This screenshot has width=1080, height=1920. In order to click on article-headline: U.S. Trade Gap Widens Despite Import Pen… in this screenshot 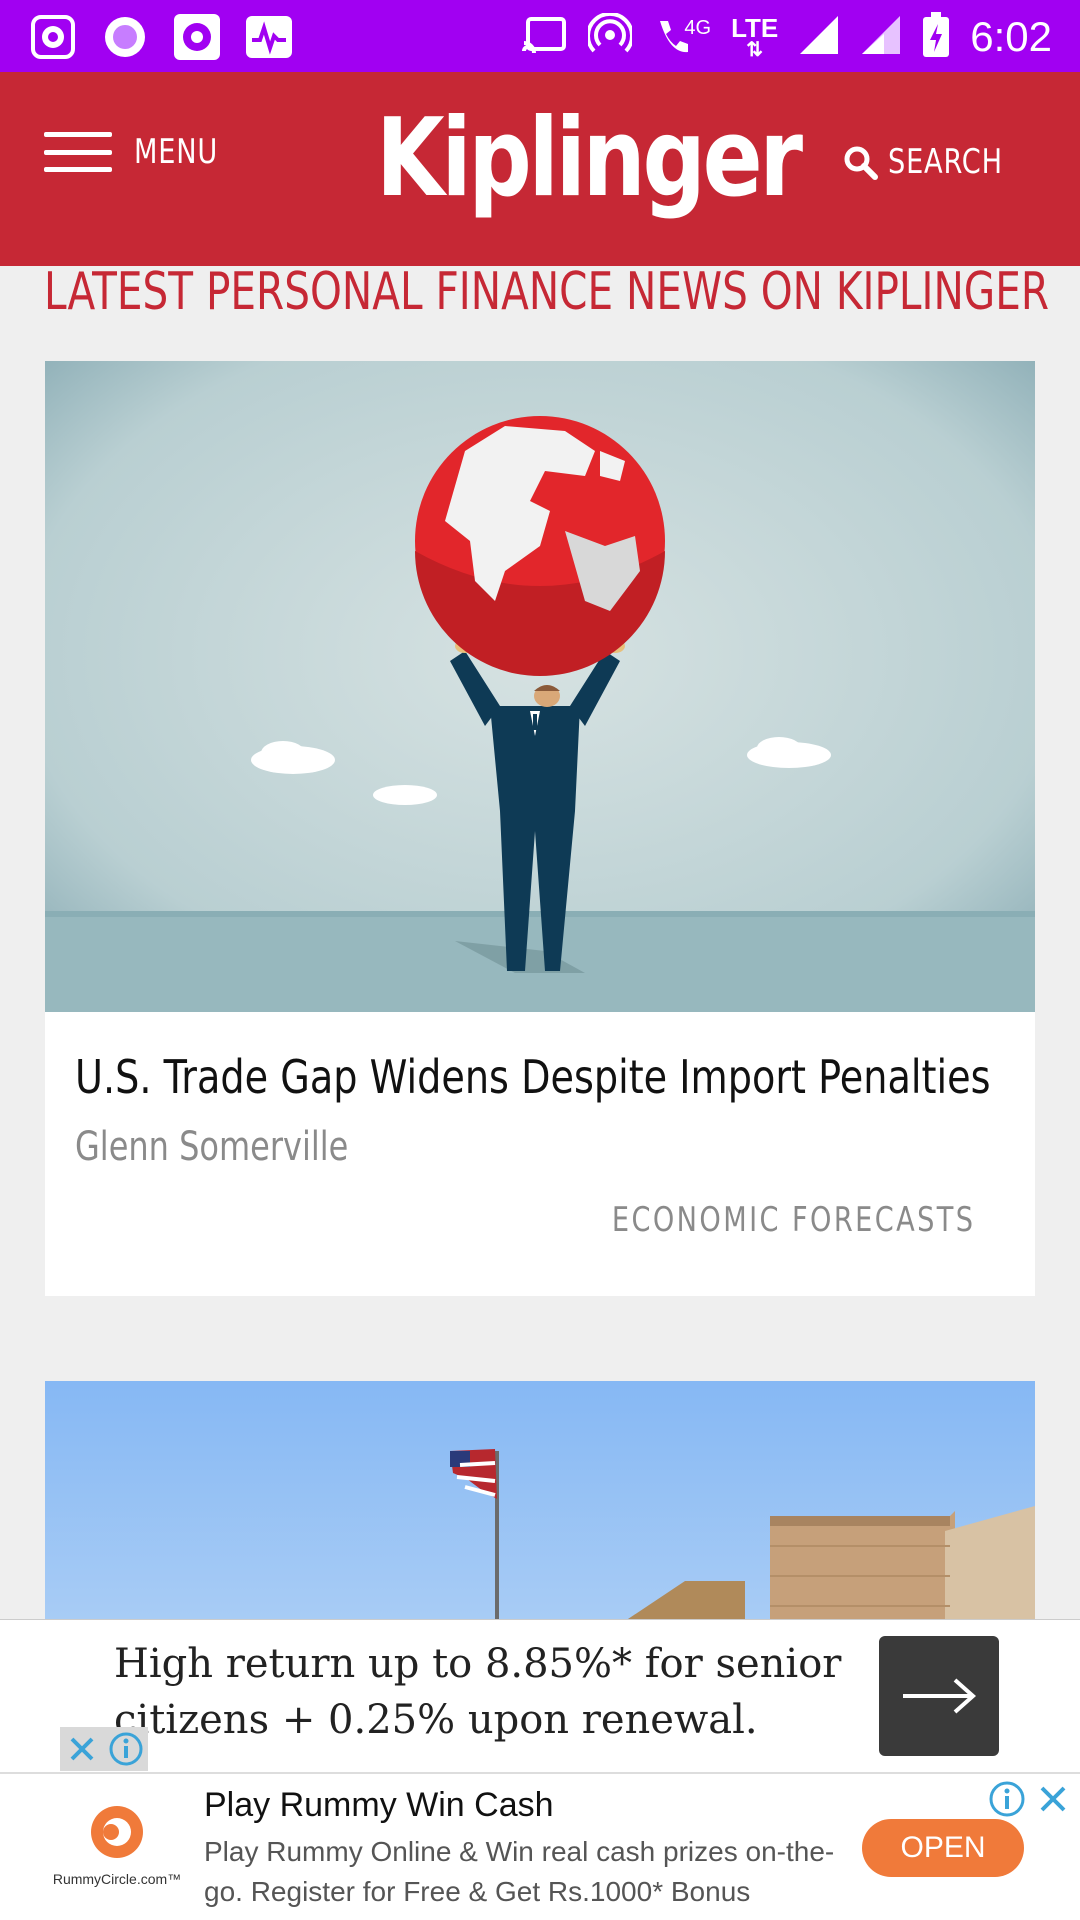, I will do `click(532, 1077)`.